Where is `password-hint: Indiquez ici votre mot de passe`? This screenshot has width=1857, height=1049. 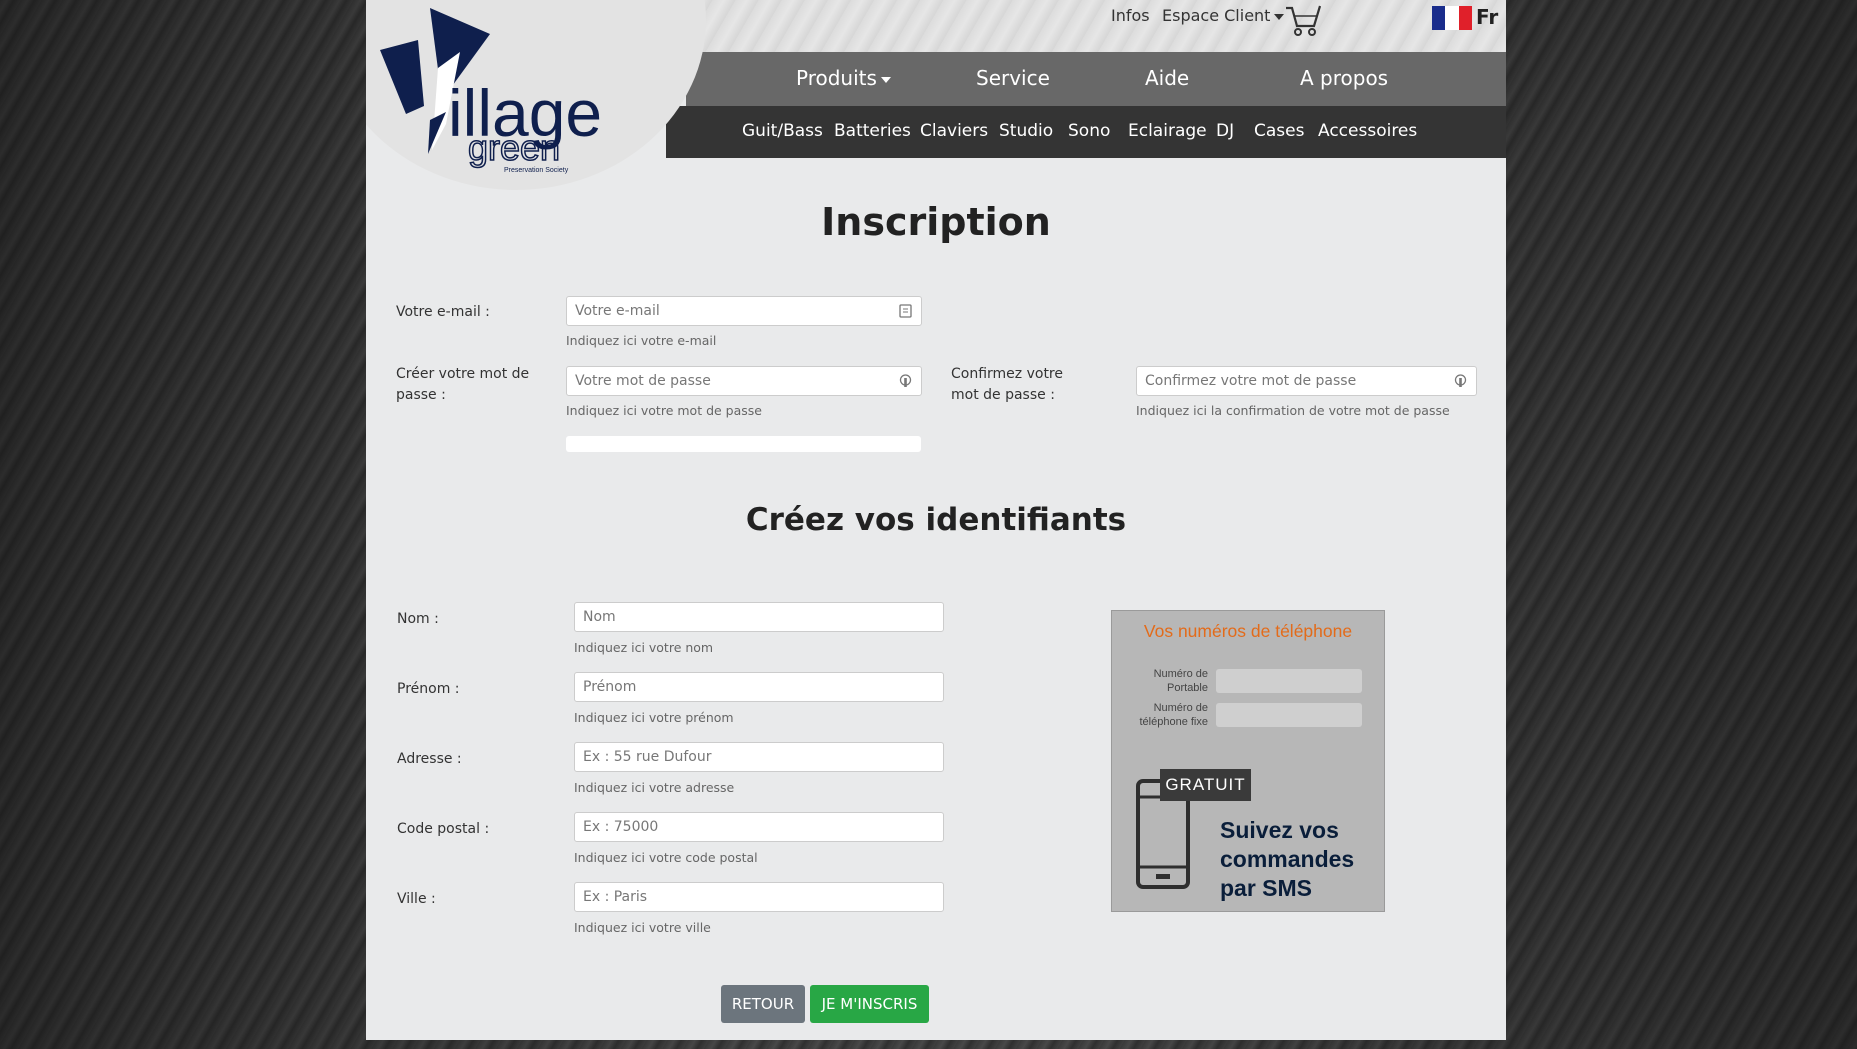
password-hint: Indiquez ici votre mot de passe is located at coordinates (664, 410).